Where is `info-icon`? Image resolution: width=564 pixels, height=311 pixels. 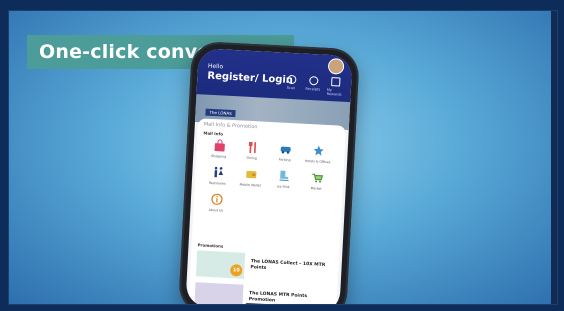
info-icon is located at coordinates (216, 199).